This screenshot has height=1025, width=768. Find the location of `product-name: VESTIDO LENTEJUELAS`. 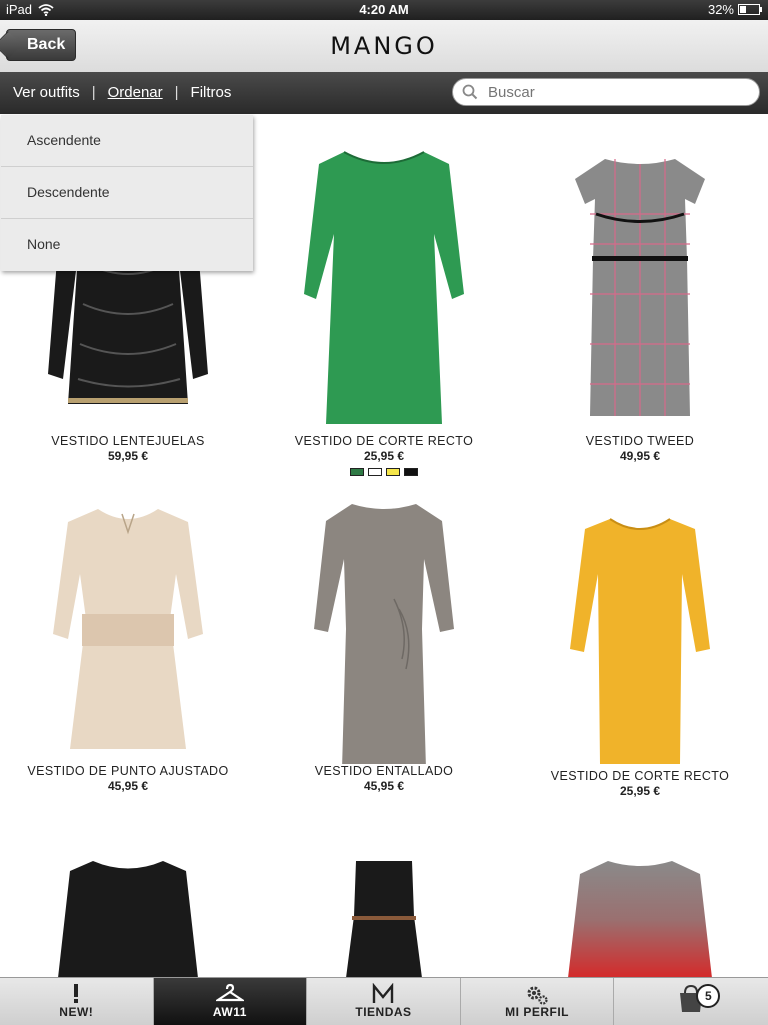

product-name: VESTIDO LENTEJUELAS is located at coordinates (128, 441).